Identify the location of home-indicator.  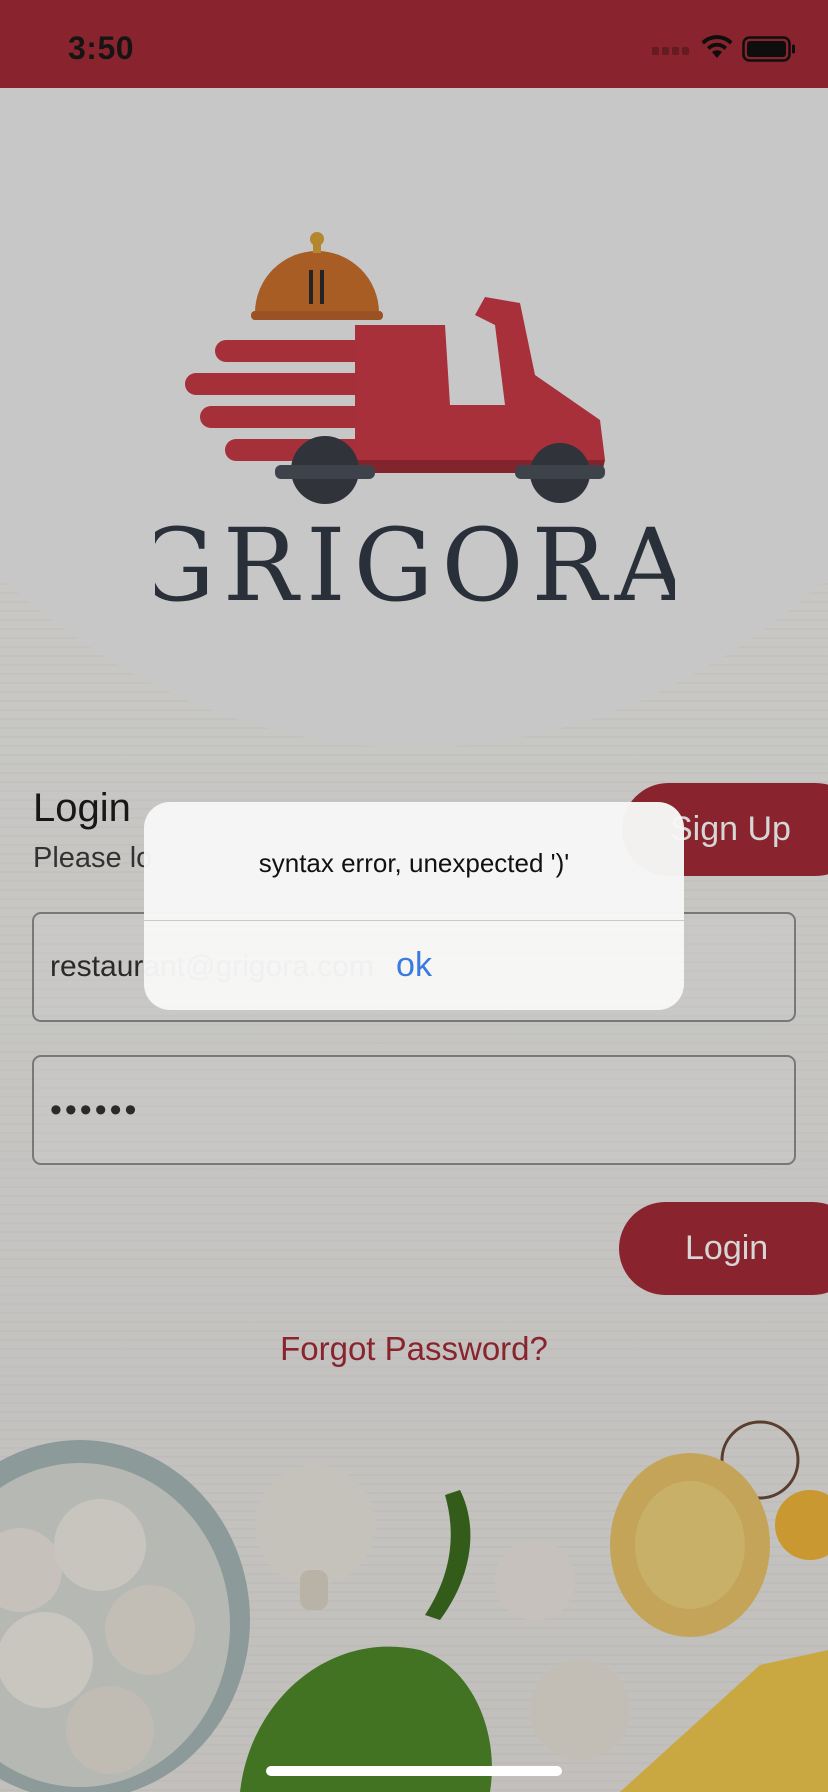
(414, 1771).